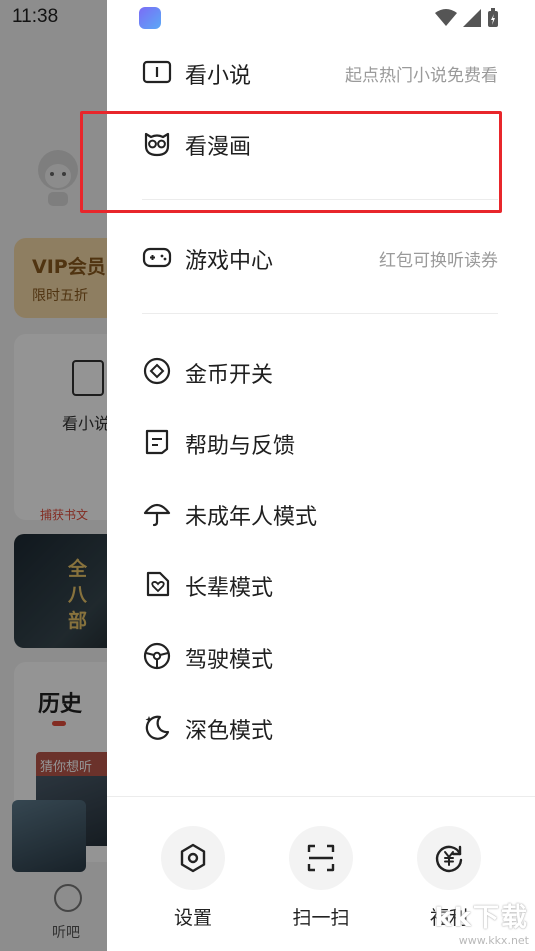 This screenshot has height=951, width=535. I want to click on menu-item-minor-mode: 未成年人模式, so click(321, 513).